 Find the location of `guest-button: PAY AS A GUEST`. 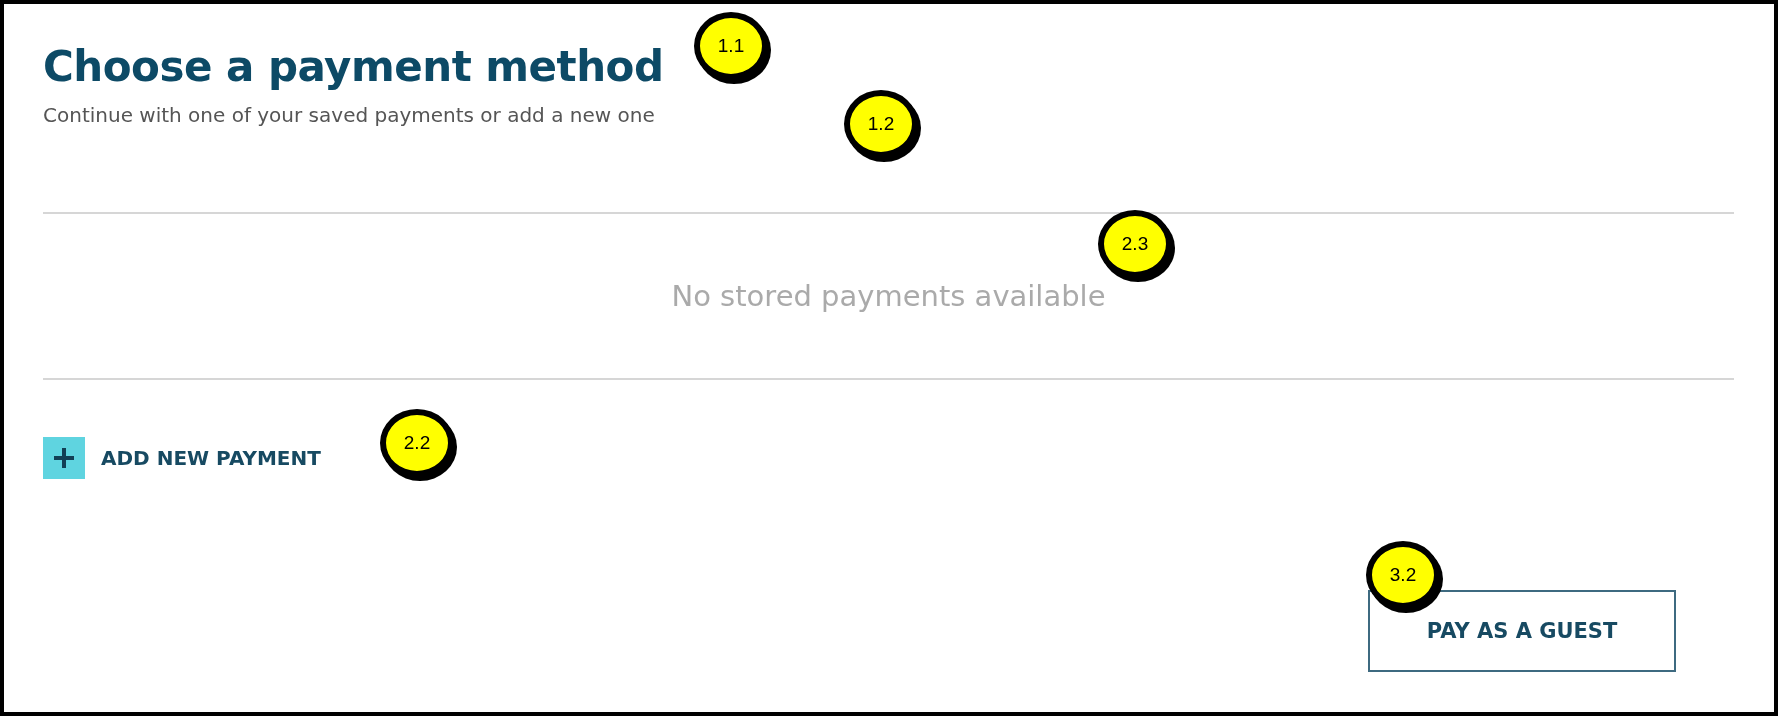

guest-button: PAY AS A GUEST is located at coordinates (1522, 631).